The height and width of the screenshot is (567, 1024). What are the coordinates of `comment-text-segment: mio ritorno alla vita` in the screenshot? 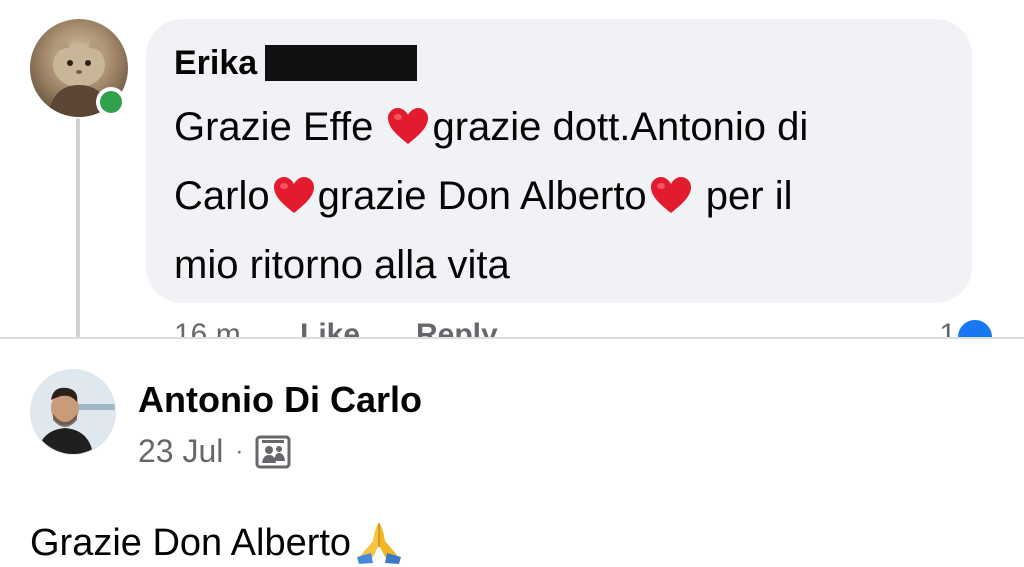 It's located at (342, 265).